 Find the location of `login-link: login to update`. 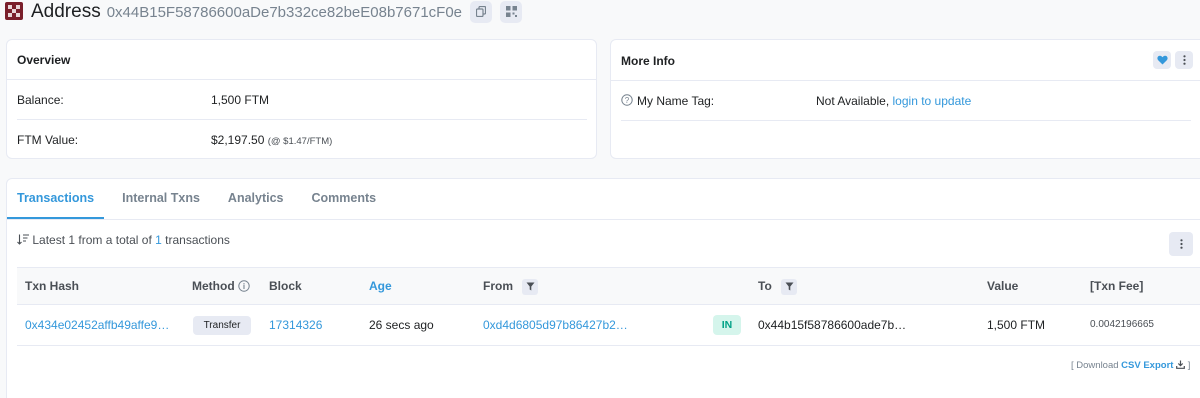

login-link: login to update is located at coordinates (932, 101).